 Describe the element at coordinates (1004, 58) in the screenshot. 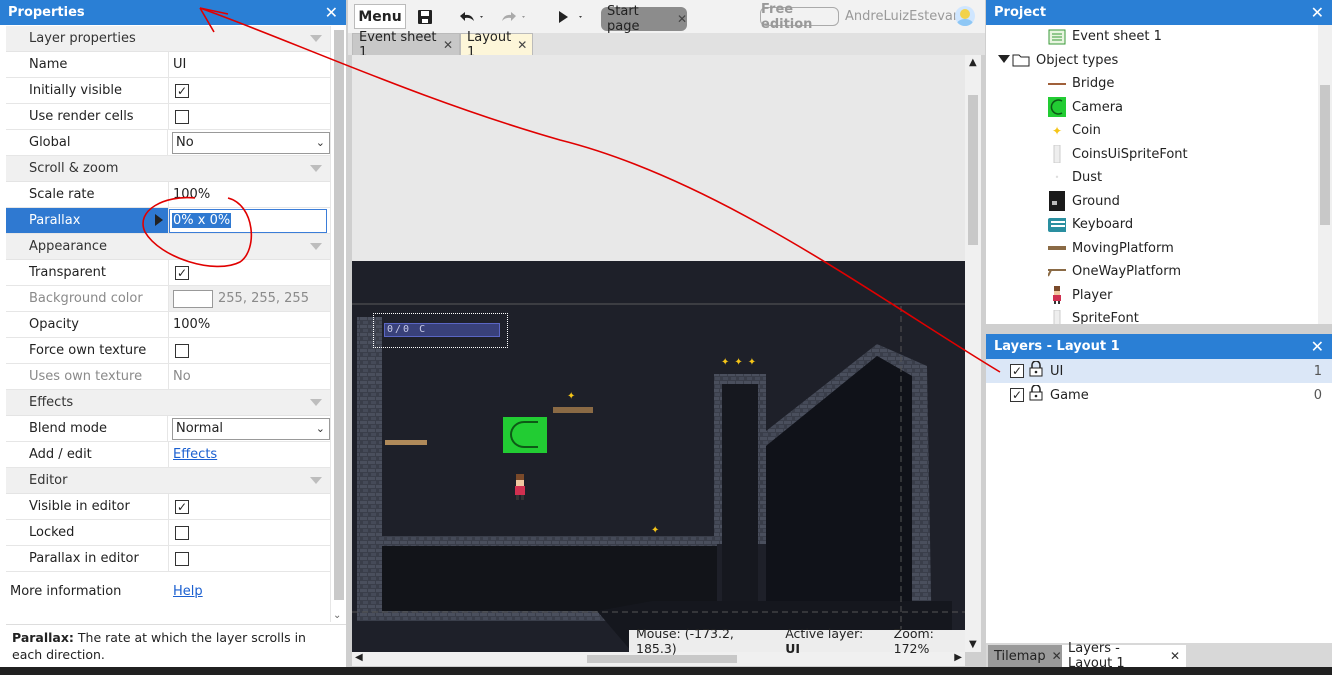

I see `expand-triangle-icon` at that location.